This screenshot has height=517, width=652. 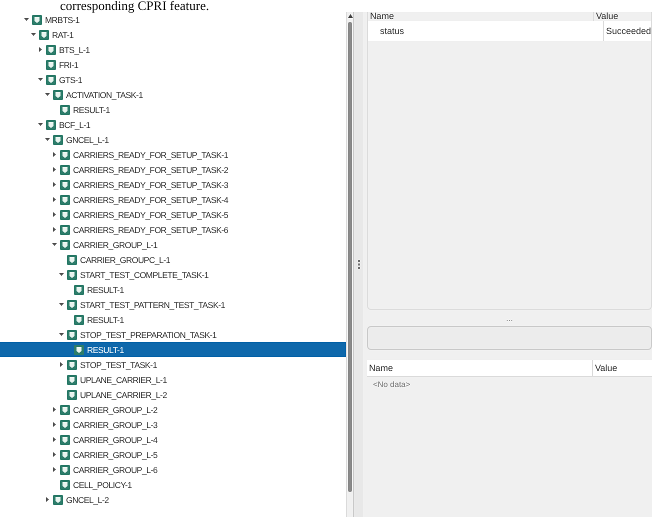 I want to click on tree-item: CARRIER_GROUPC_L-1, so click(x=173, y=259).